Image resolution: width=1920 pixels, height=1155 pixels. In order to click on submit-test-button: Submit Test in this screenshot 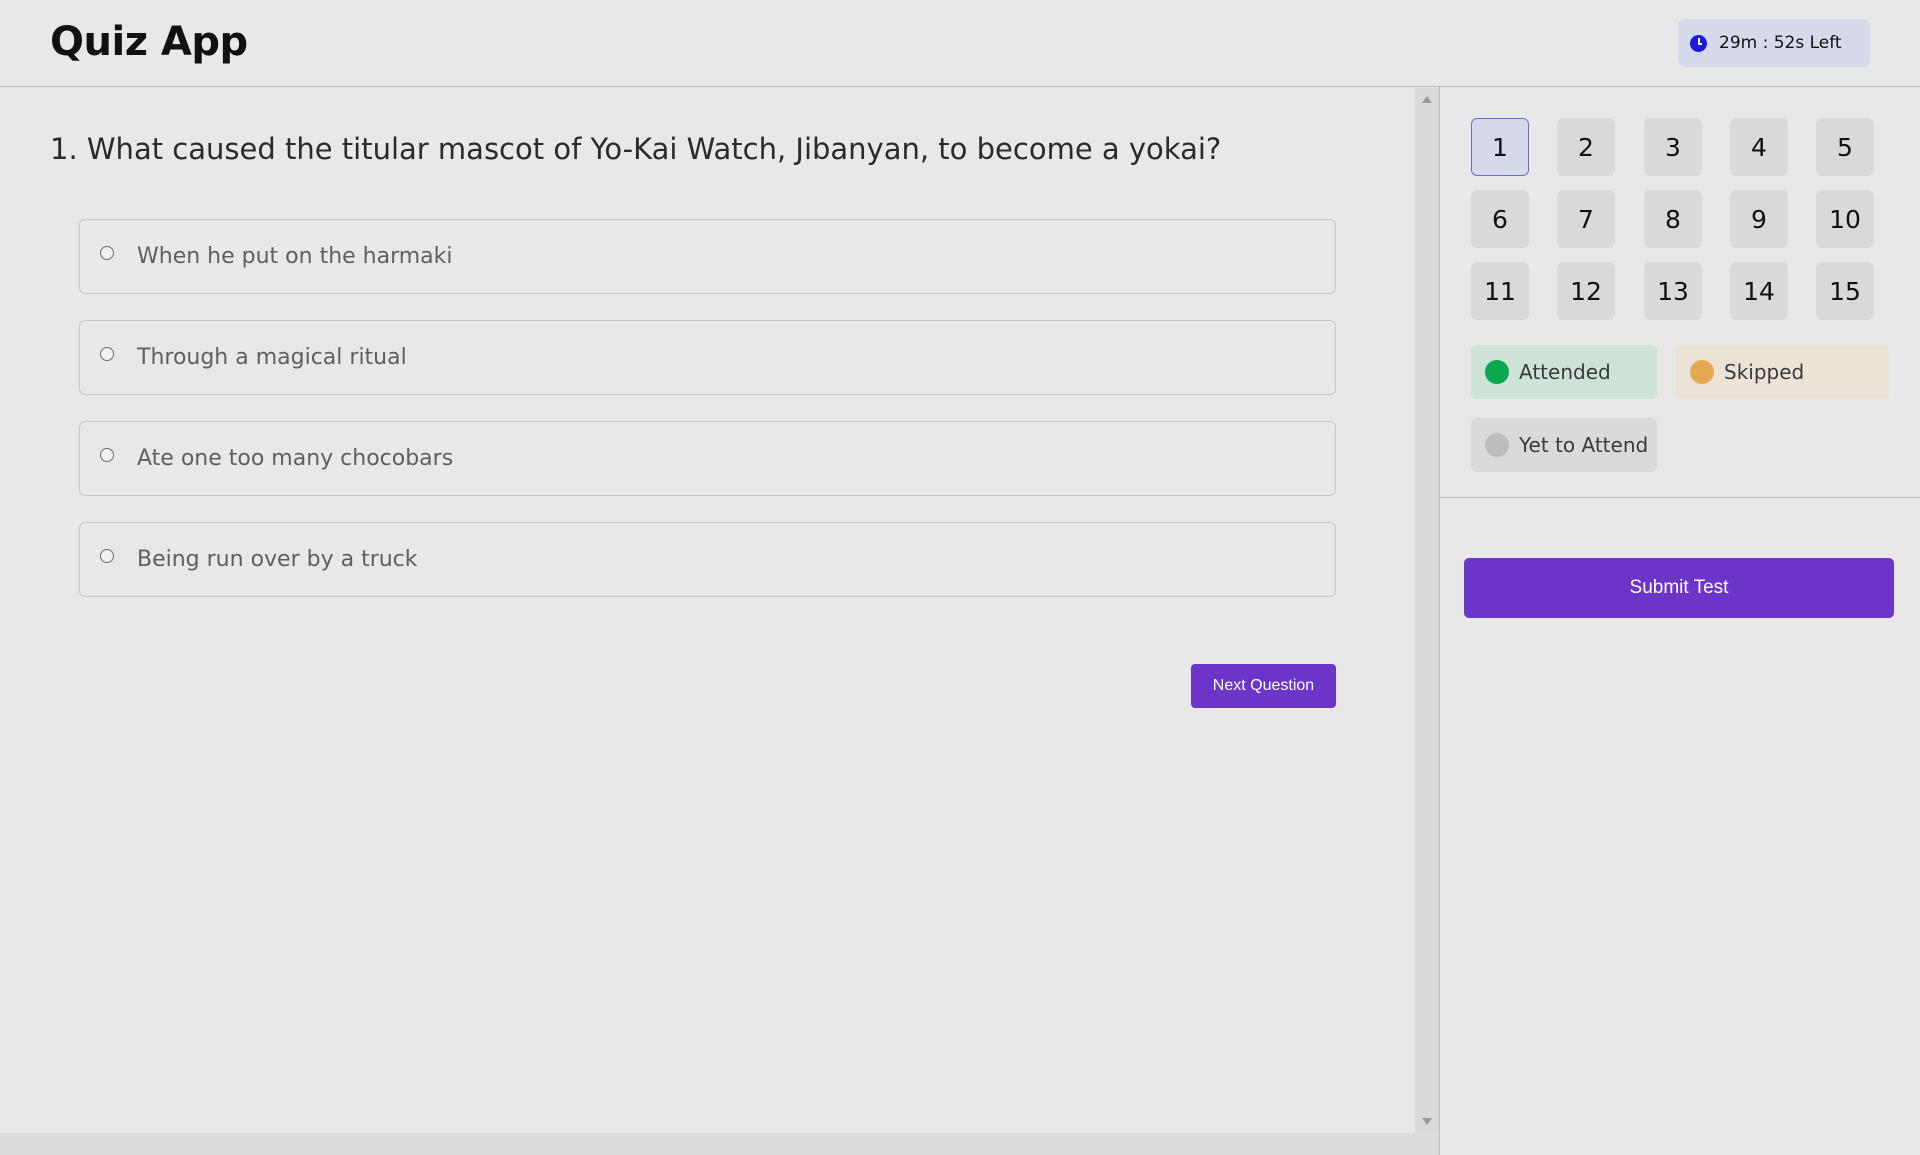, I will do `click(1679, 588)`.